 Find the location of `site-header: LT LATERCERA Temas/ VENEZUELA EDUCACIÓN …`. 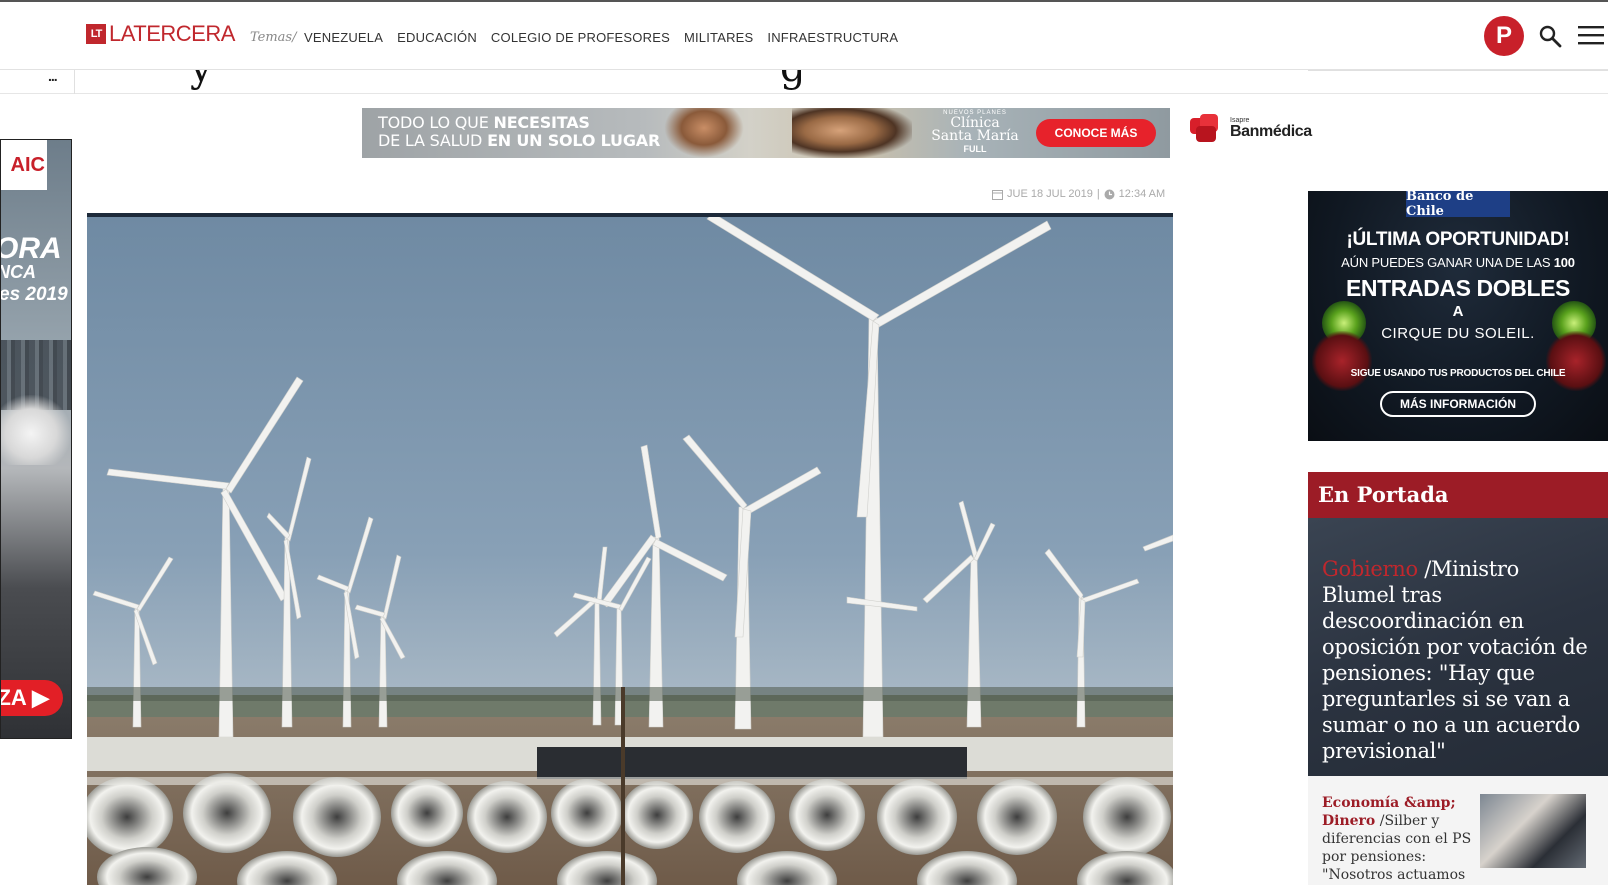

site-header: LT LATERCERA Temas/ VENEZUELA EDUCACIÓN … is located at coordinates (804, 36).